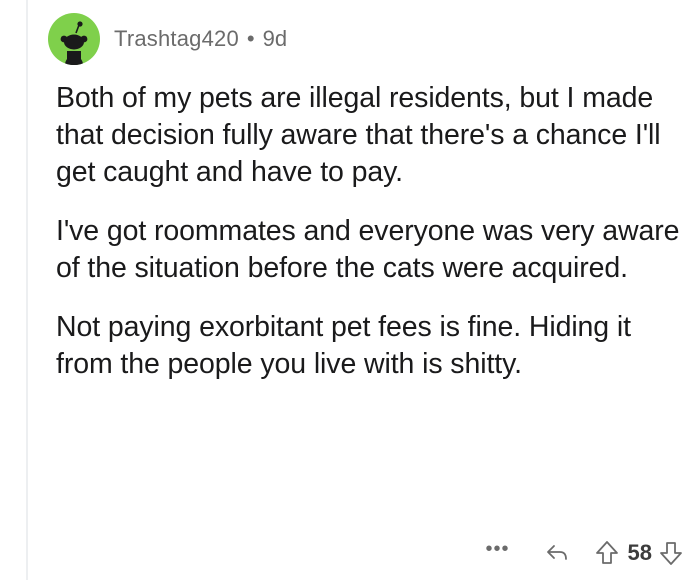 The image size is (700, 580). I want to click on comment-actions: ••• 58, so click(585, 553).